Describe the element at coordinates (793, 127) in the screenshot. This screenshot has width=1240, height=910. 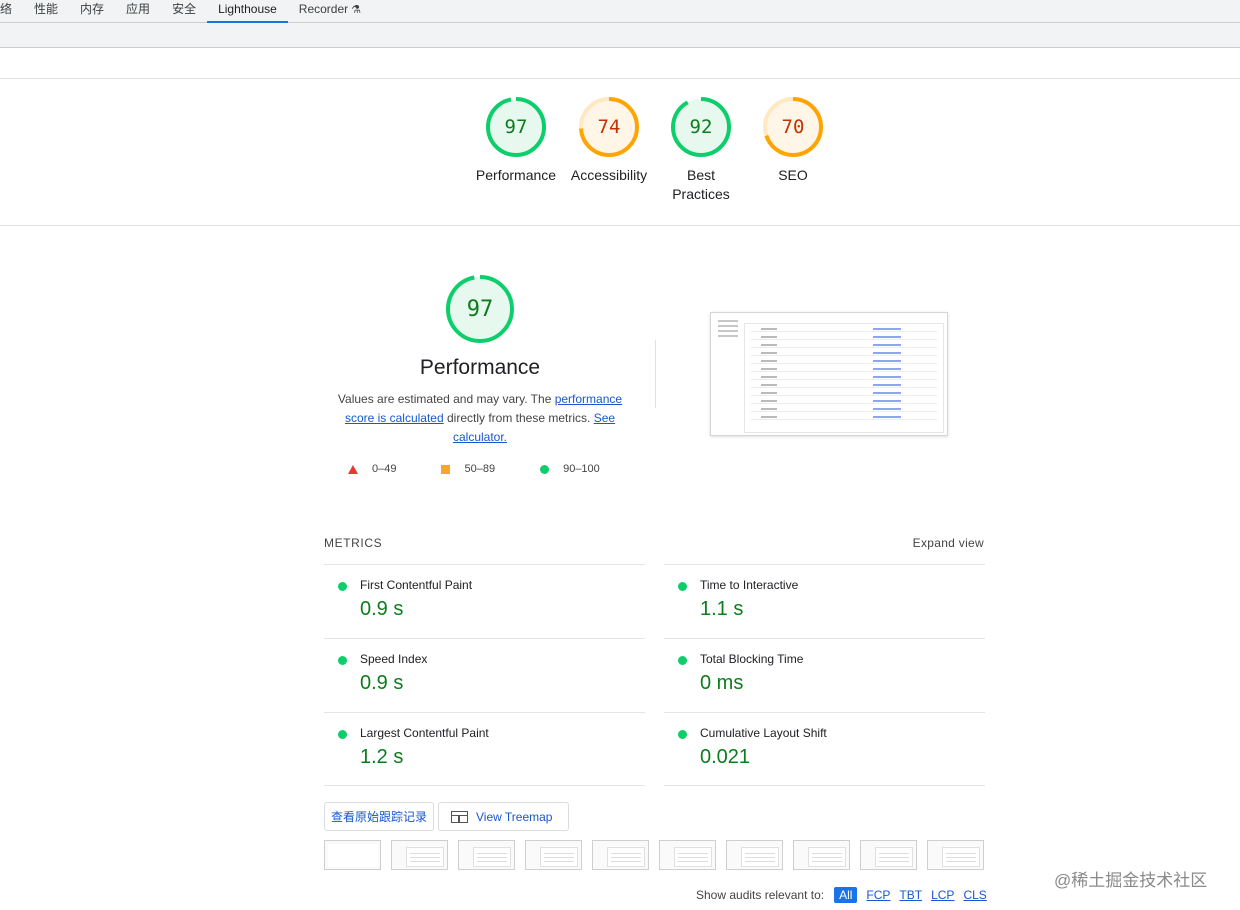
I see `gauge-ring: 70` at that location.